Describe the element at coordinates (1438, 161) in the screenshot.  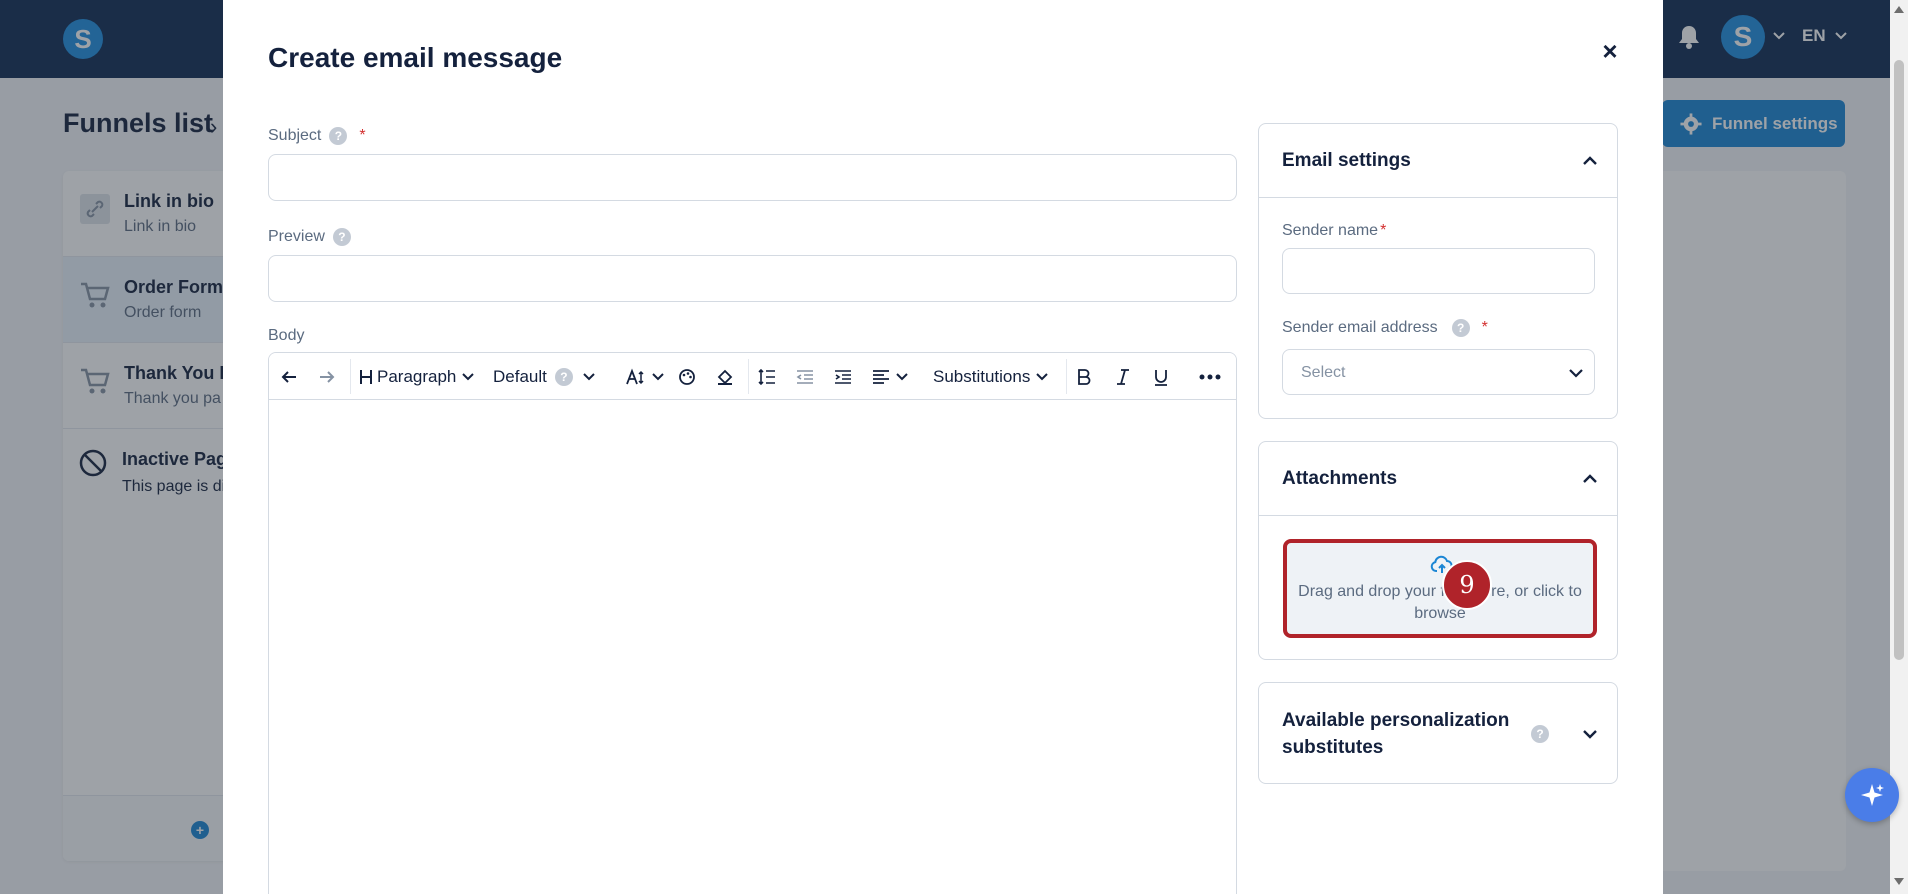
I see `email-settings-header: Email settings` at that location.